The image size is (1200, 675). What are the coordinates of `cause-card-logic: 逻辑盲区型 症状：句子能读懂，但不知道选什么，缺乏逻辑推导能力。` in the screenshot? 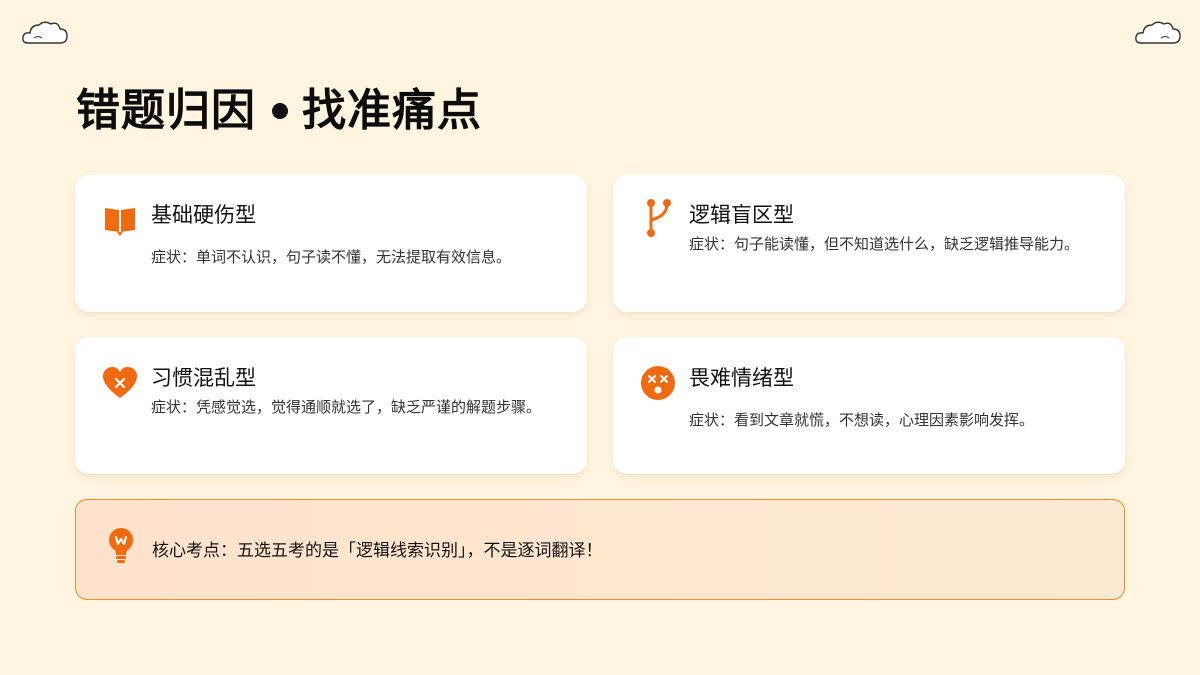 It's located at (869, 243).